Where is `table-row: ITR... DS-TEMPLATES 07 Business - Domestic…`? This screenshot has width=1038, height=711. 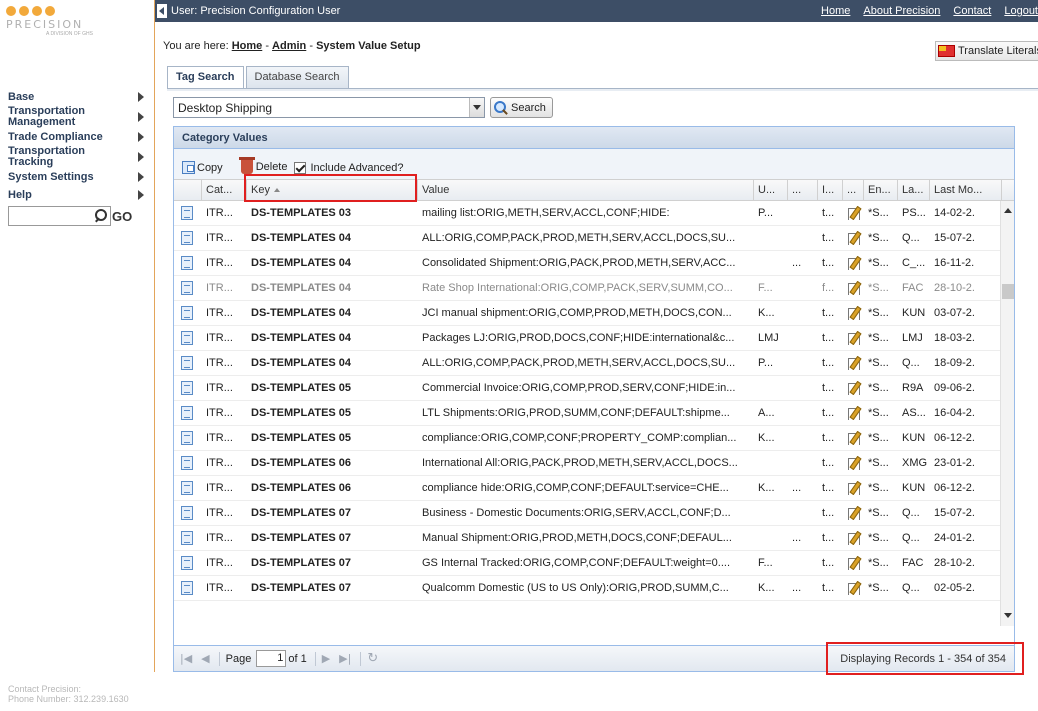 table-row: ITR... DS-TEMPLATES 07 Business - Domestic… is located at coordinates (594, 513).